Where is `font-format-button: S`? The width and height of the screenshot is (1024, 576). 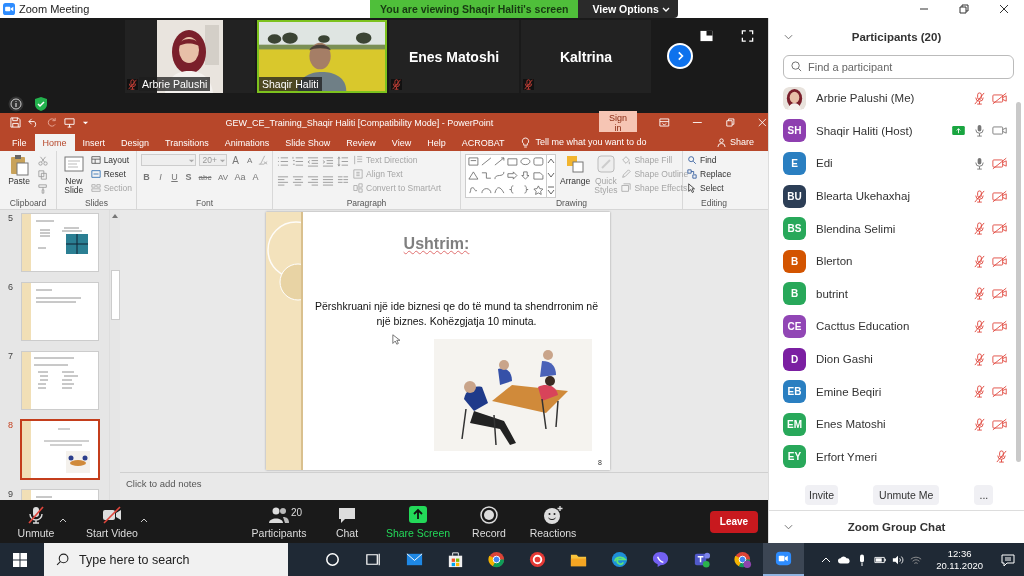
font-format-button: S is located at coordinates (188, 177).